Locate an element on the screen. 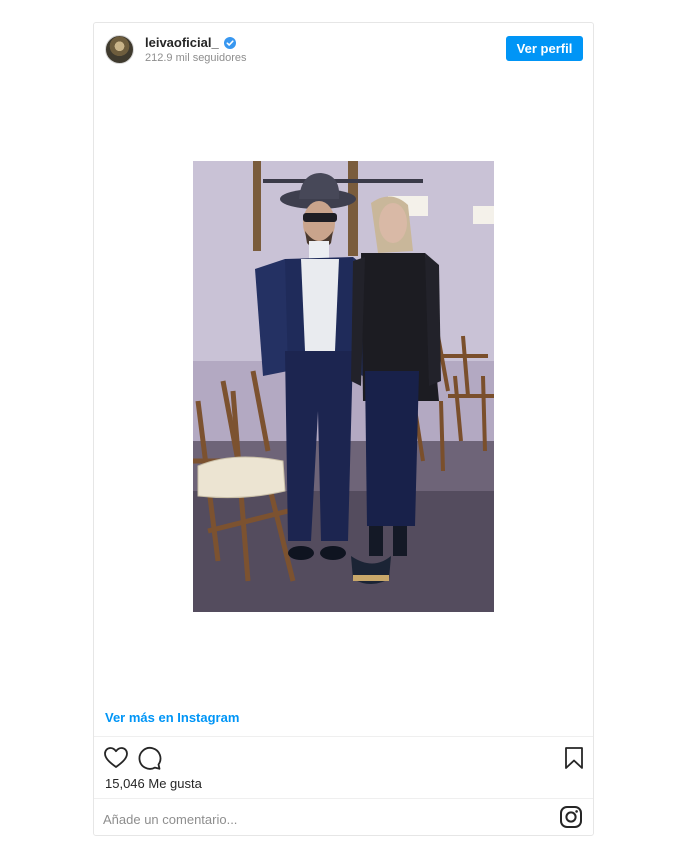  verified-badge-icon is located at coordinates (229, 42).